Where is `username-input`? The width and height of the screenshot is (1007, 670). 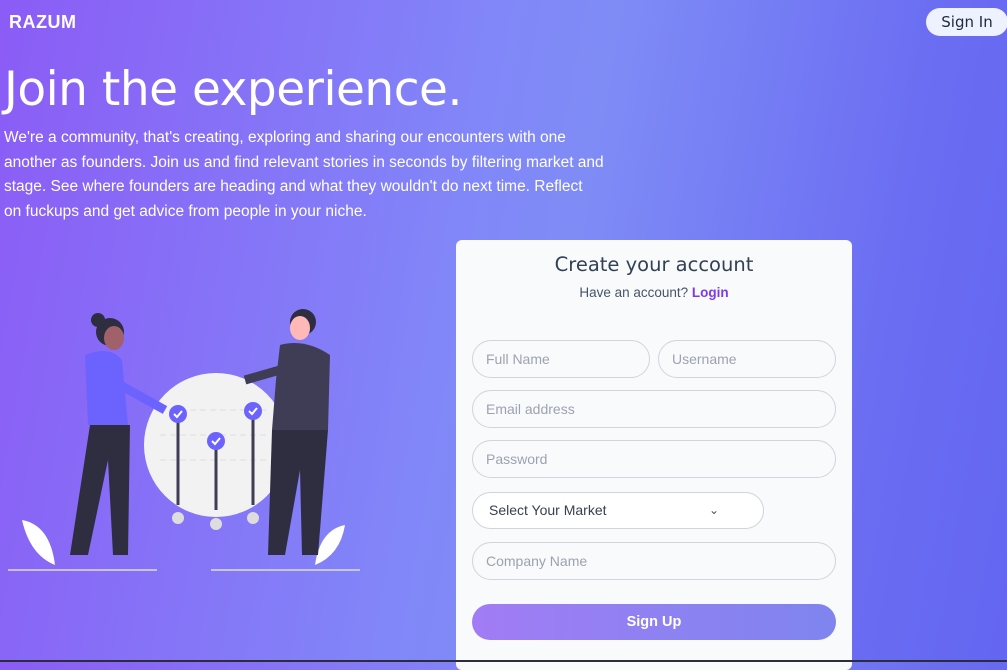 username-input is located at coordinates (747, 359).